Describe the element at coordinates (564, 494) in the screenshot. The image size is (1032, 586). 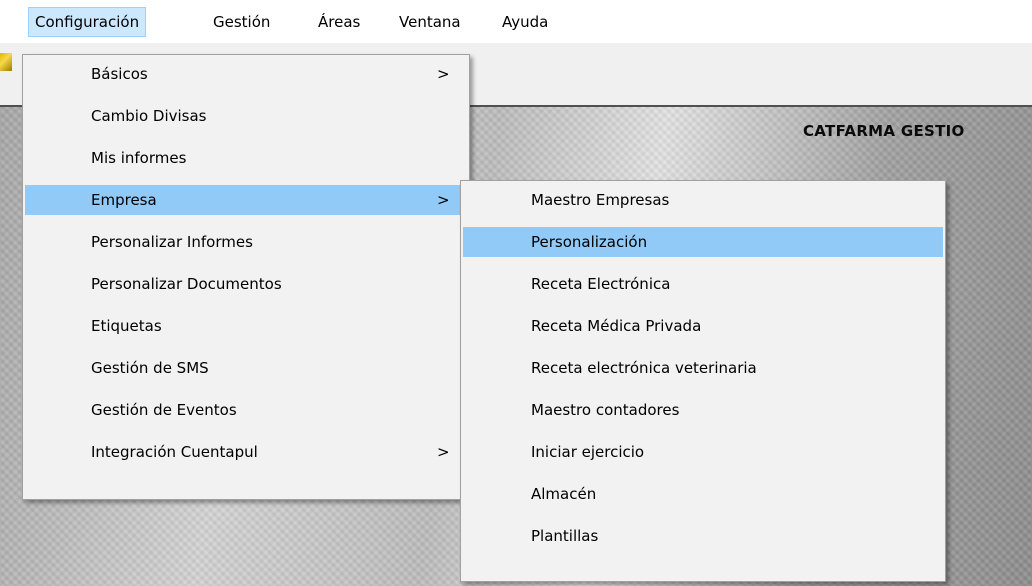
I see `menu-item-label: Almacén` at that location.